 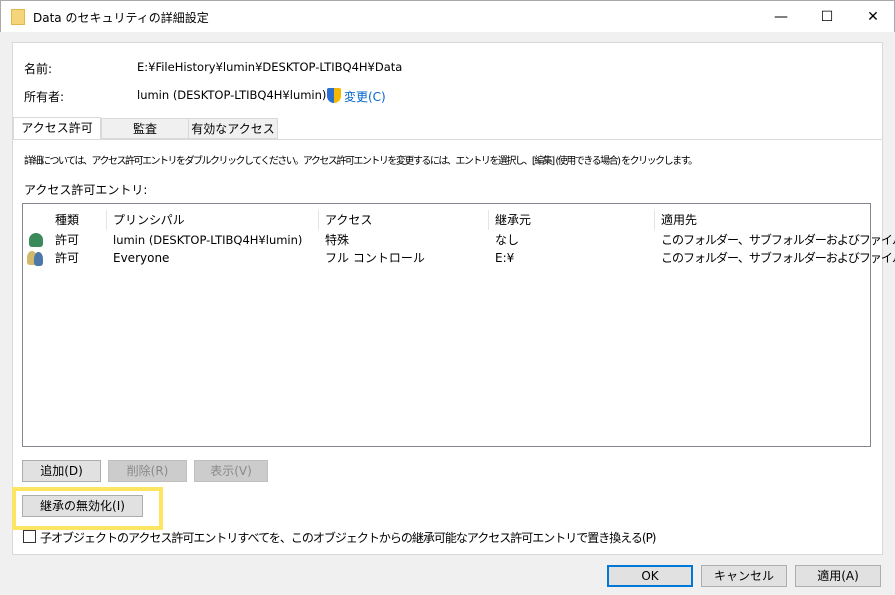 I want to click on column-header-inherited-from: 継承元, so click(x=572, y=220).